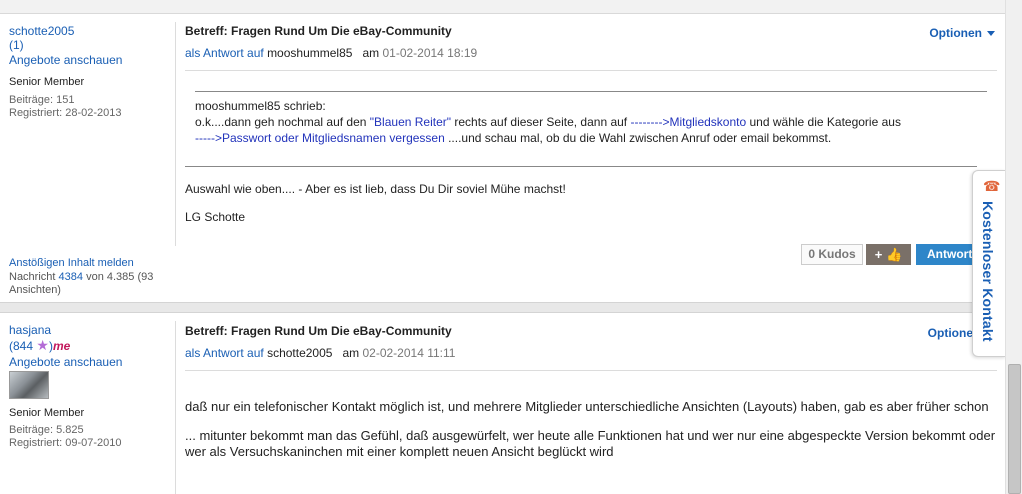  Describe the element at coordinates (823, 122) in the screenshot. I see `quote-text: und wähle die Kategorie aus` at that location.